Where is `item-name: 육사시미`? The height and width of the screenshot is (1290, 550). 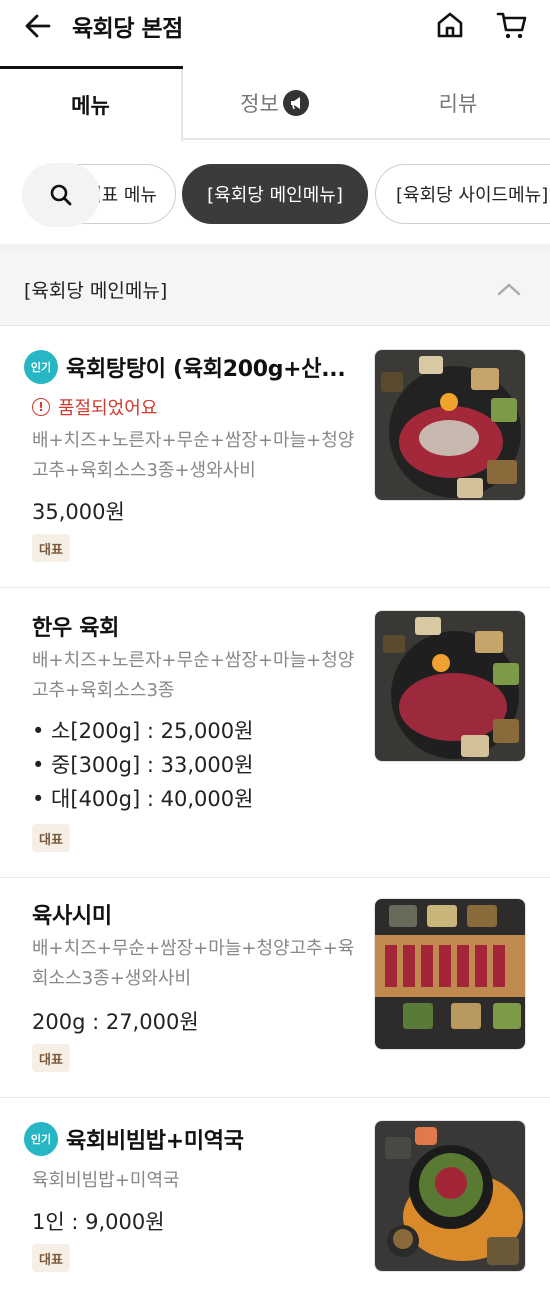 item-name: 육사시미 is located at coordinates (72, 916).